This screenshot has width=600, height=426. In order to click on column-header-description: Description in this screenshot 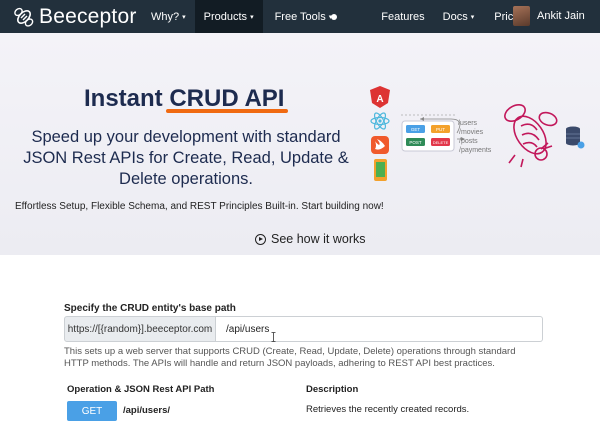, I will do `click(332, 389)`.